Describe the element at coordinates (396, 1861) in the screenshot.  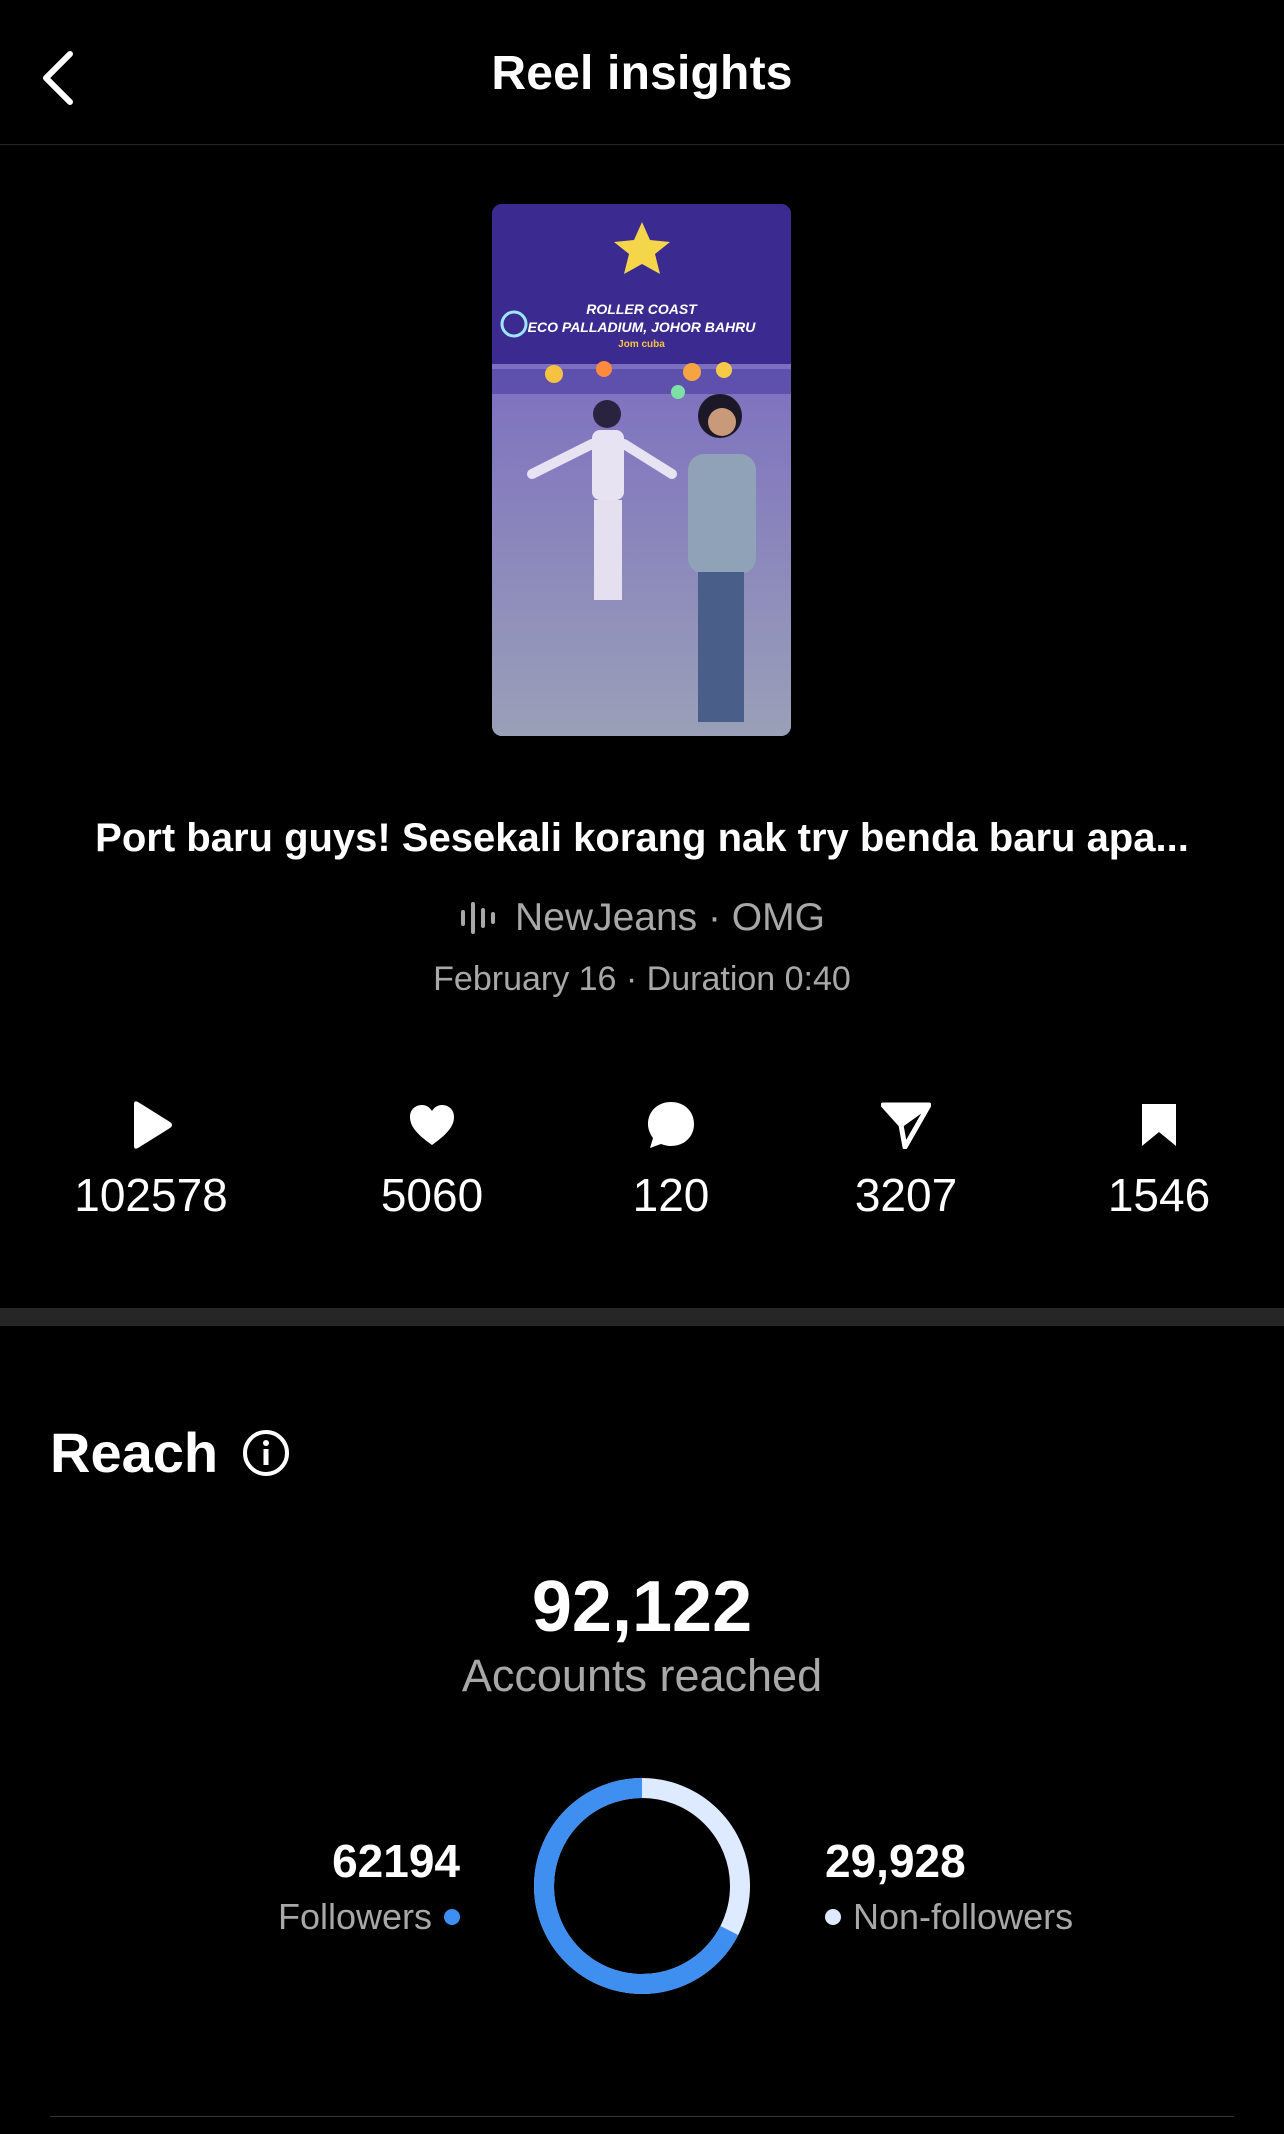
I see `followers-value: 62194` at that location.